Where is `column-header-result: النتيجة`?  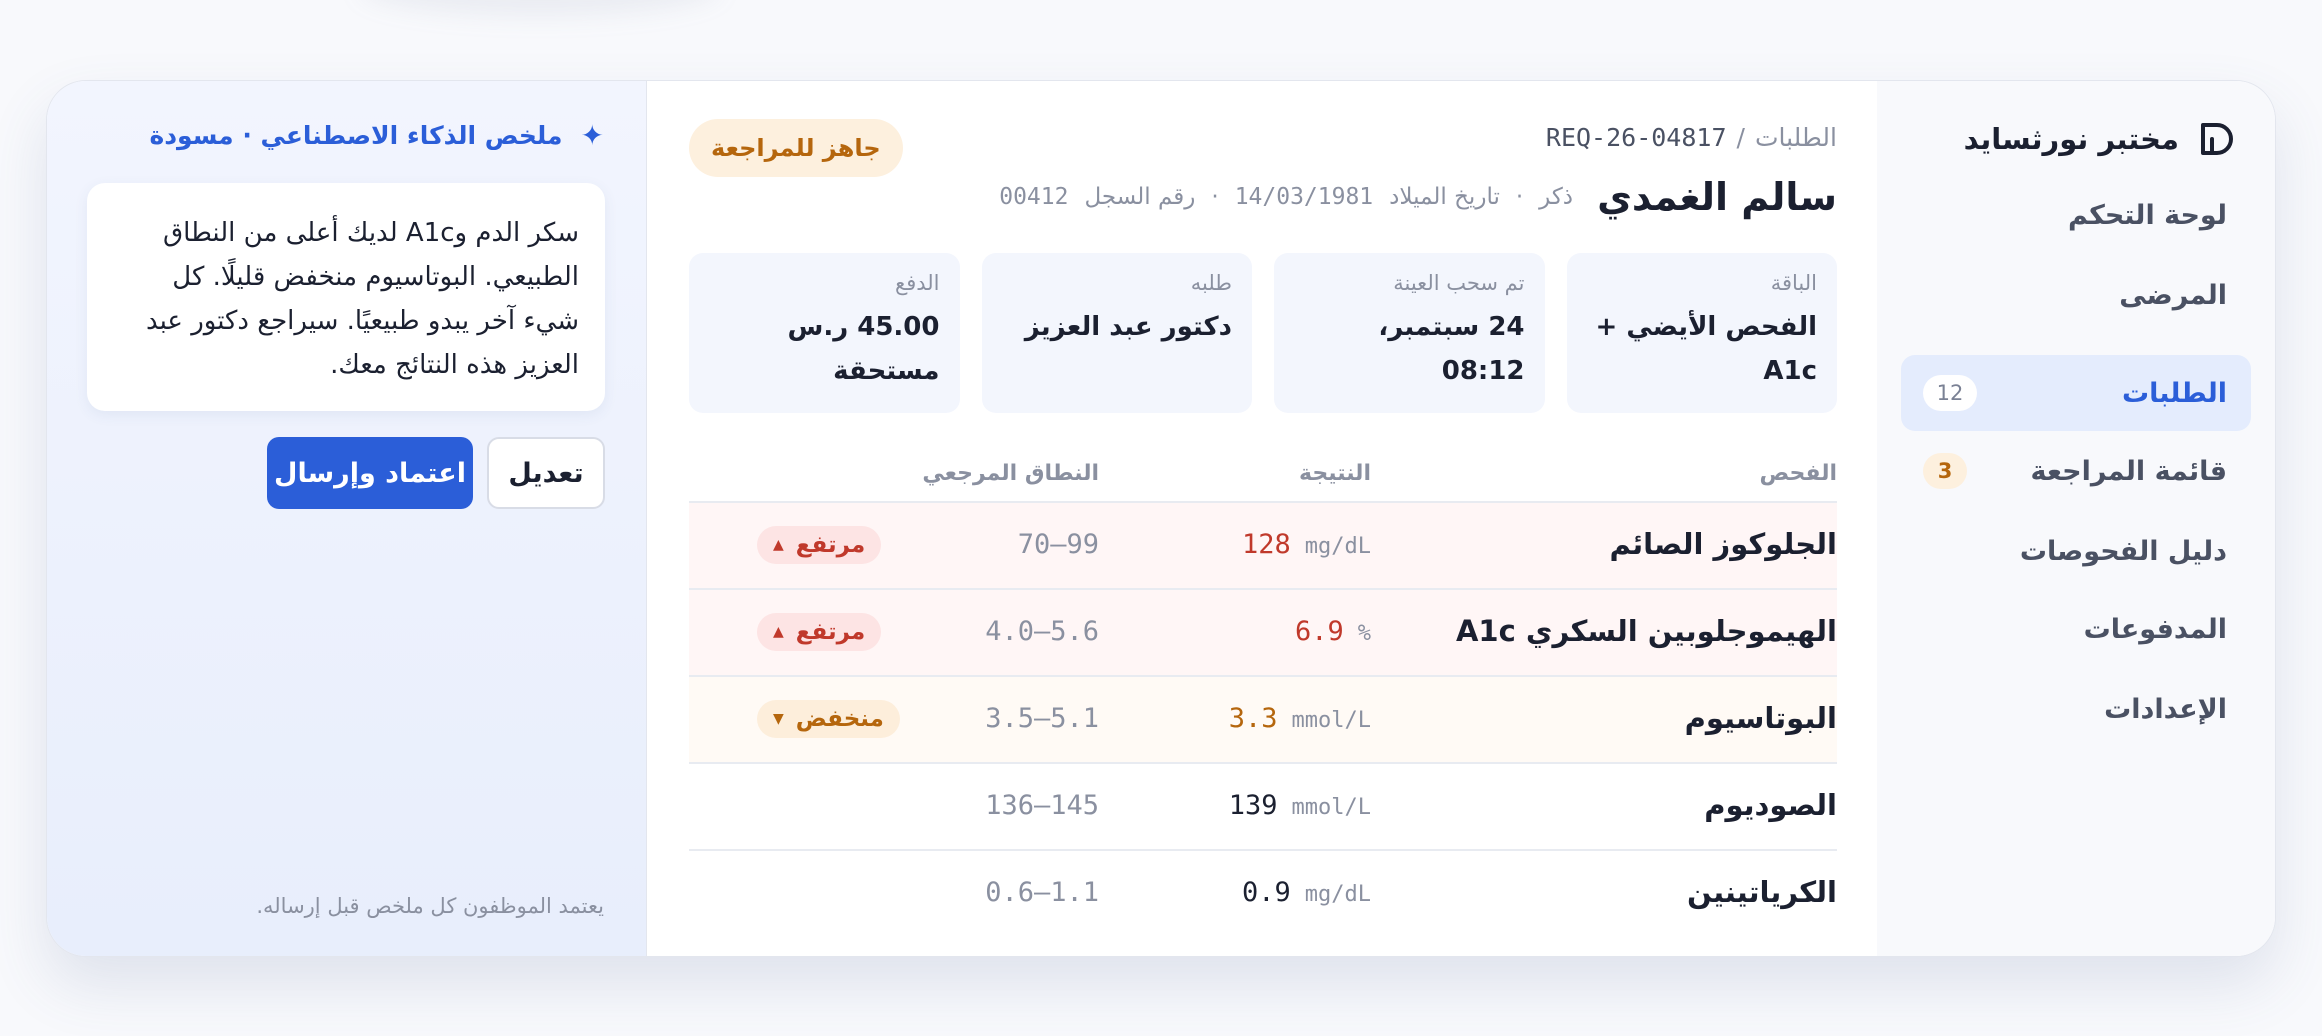 column-header-result: النتيجة is located at coordinates (1335, 473).